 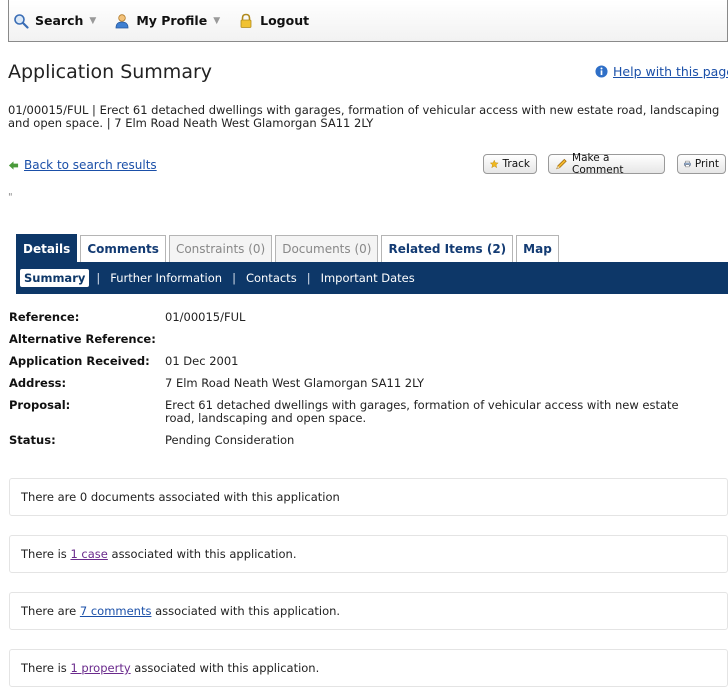 I want to click on logout-label: Logout, so click(x=285, y=20).